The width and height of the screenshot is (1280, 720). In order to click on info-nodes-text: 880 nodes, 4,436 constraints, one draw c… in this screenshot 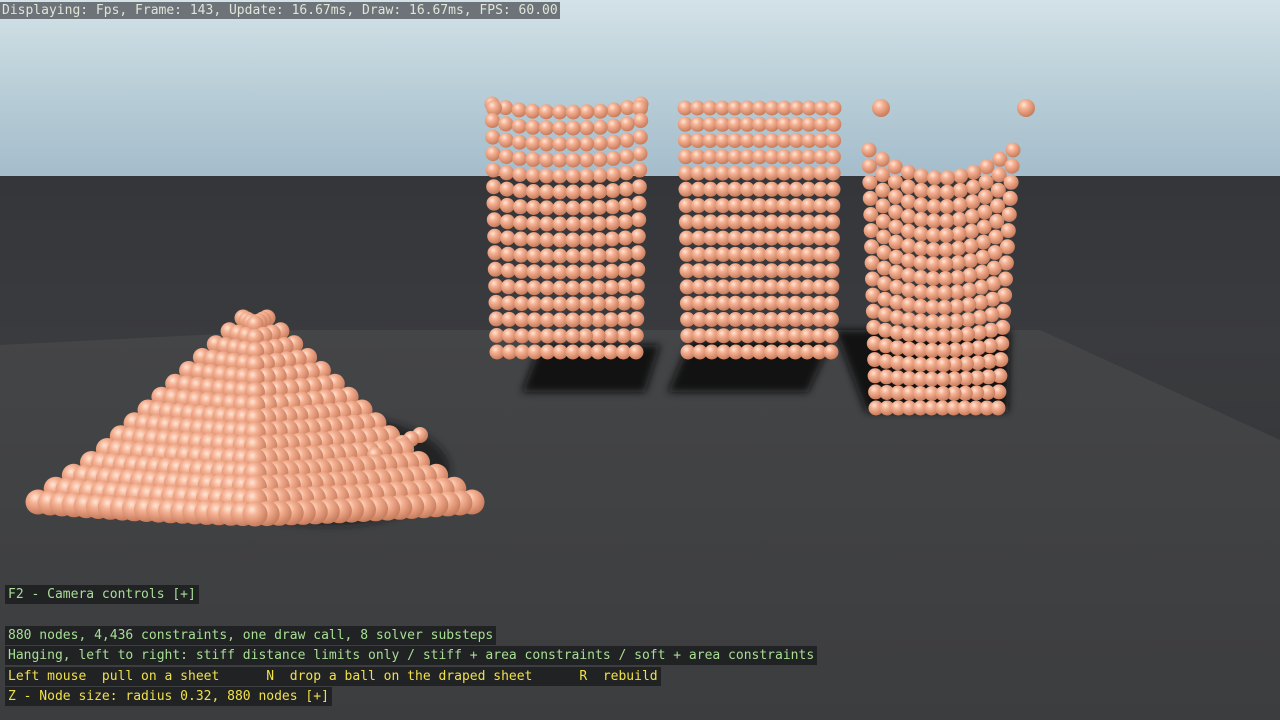, I will do `click(251, 635)`.